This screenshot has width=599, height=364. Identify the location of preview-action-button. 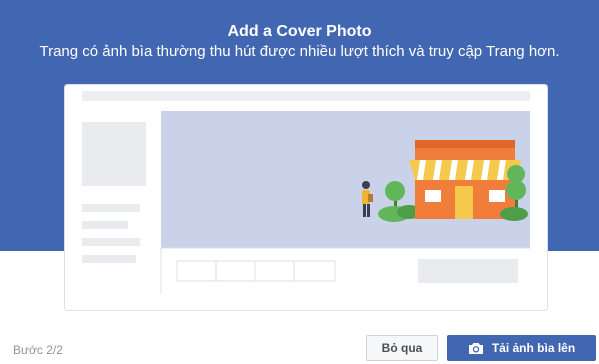
(468, 271).